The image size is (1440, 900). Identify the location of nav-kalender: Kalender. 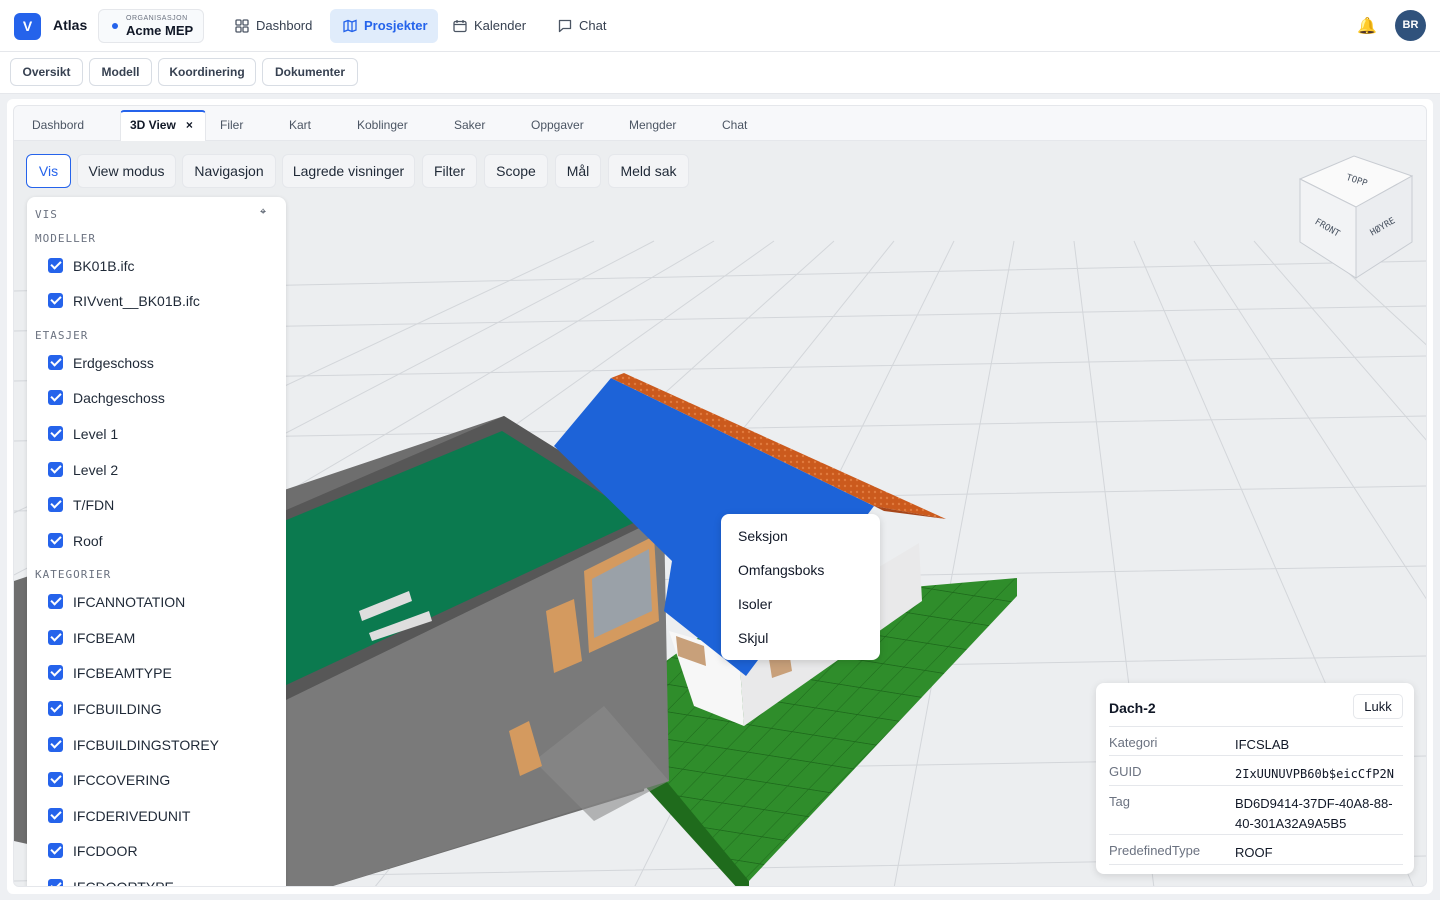
(492, 26).